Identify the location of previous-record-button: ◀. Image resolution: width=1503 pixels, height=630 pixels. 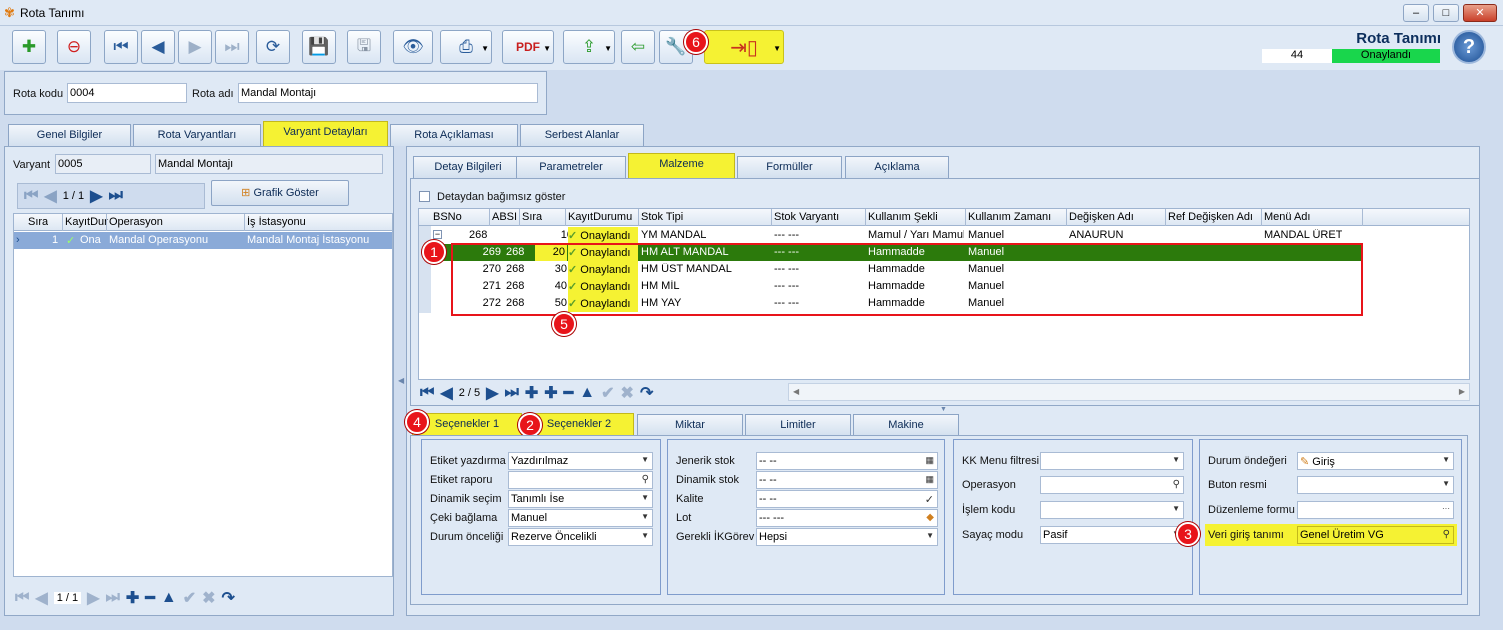
(158, 47).